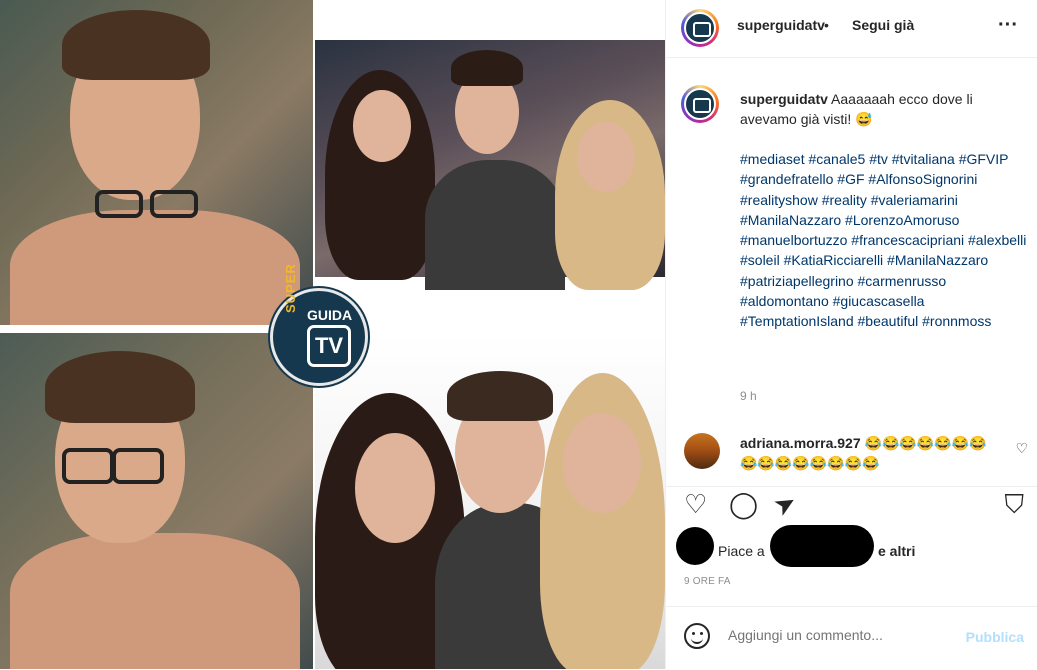 This screenshot has width=1037, height=670. Describe the element at coordinates (781, 25) in the screenshot. I see `header-username: superguidatv` at that location.